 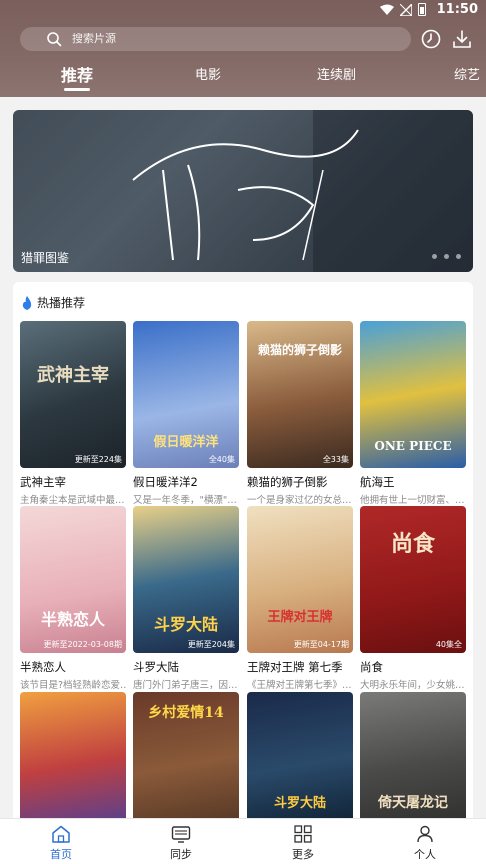 I want to click on signal-icon, so click(x=406, y=9).